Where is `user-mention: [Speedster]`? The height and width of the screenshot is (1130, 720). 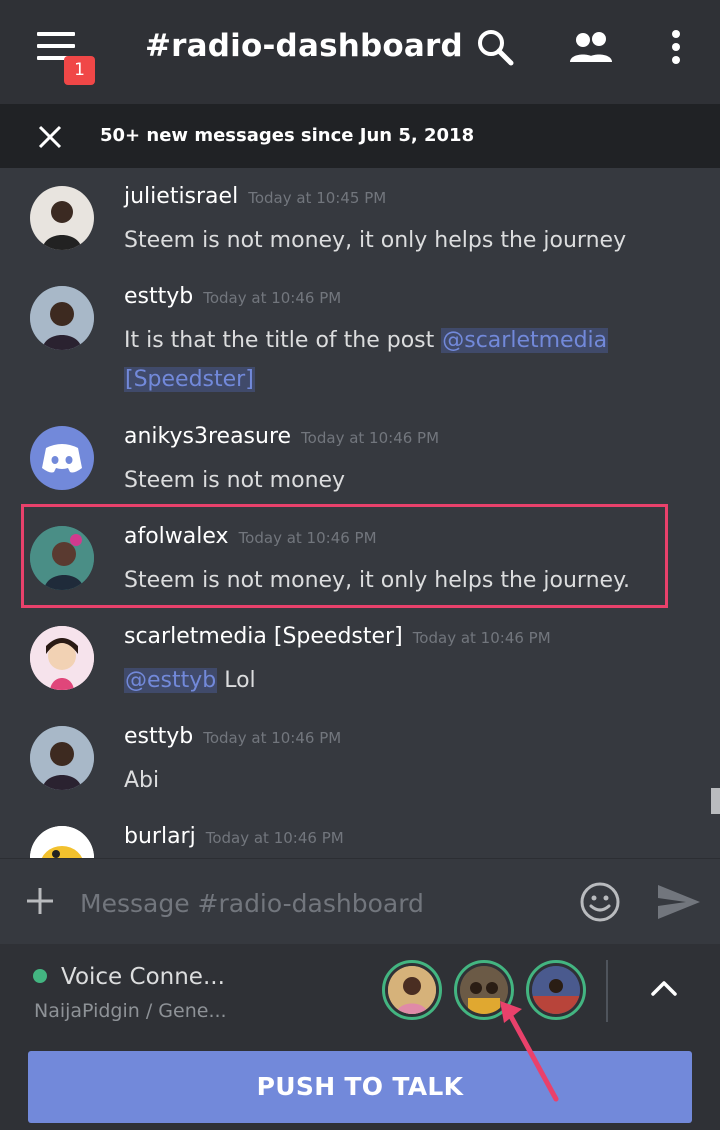 user-mention: [Speedster] is located at coordinates (189, 379).